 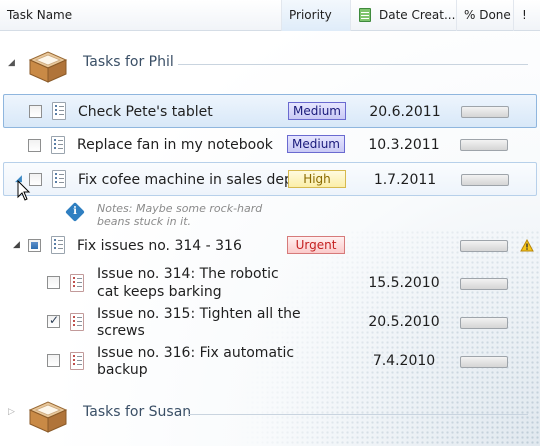 What do you see at coordinates (175, 145) in the screenshot?
I see `task-name: Replace fan in my notebook` at bounding box center [175, 145].